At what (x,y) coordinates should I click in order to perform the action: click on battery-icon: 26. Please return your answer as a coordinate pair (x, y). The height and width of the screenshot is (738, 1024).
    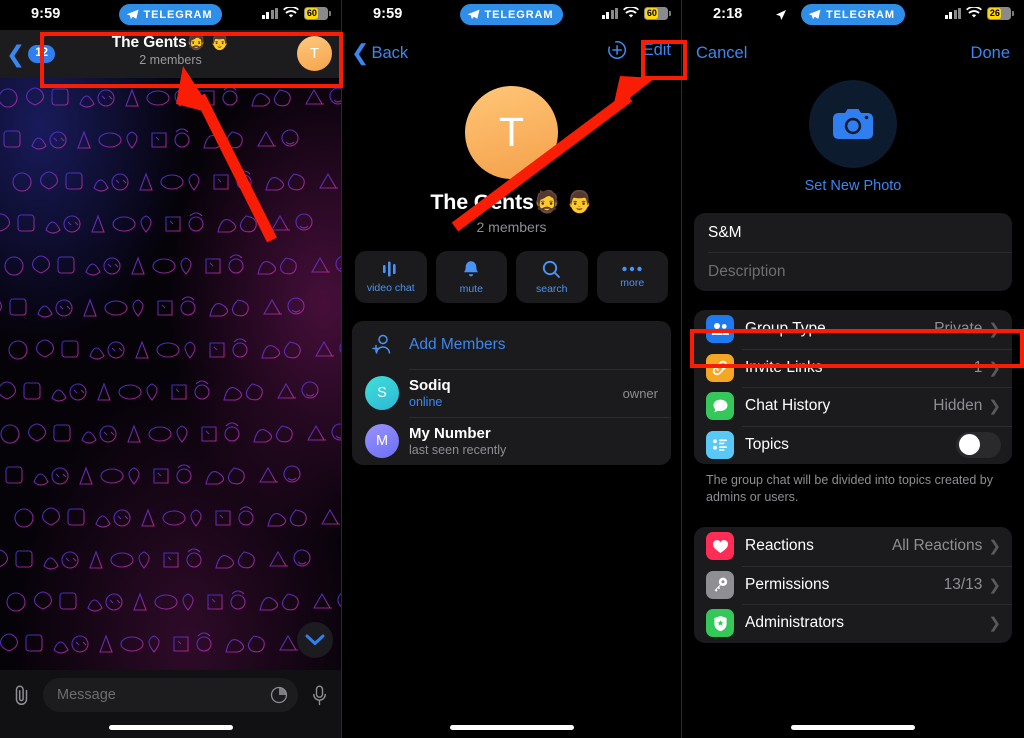
    Looking at the image, I should click on (1000, 13).